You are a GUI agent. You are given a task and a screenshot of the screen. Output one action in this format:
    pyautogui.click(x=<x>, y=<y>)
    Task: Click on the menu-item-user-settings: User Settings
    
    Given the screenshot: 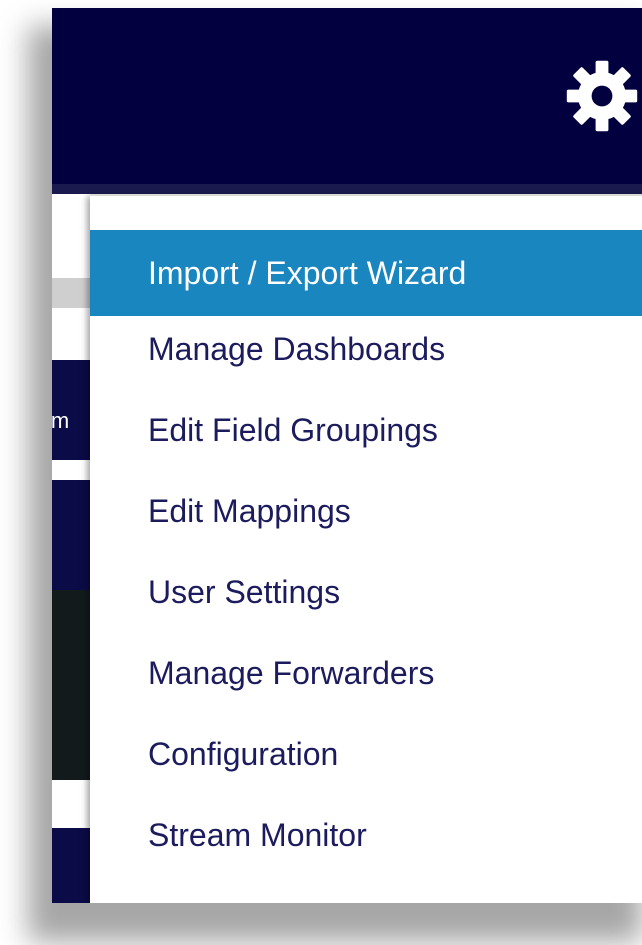 What is the action you would take?
    pyautogui.click(x=366, y=592)
    